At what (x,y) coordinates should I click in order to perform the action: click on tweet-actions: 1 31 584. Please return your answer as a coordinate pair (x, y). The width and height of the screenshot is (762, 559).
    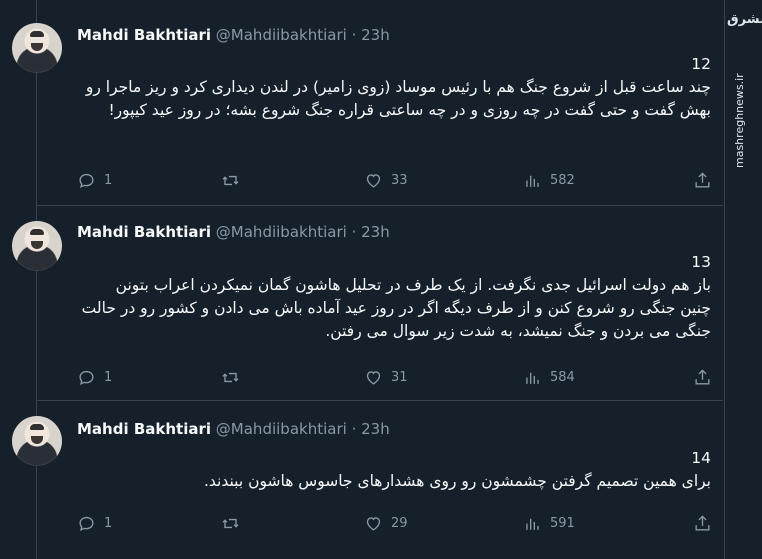
    Looking at the image, I should click on (397, 377).